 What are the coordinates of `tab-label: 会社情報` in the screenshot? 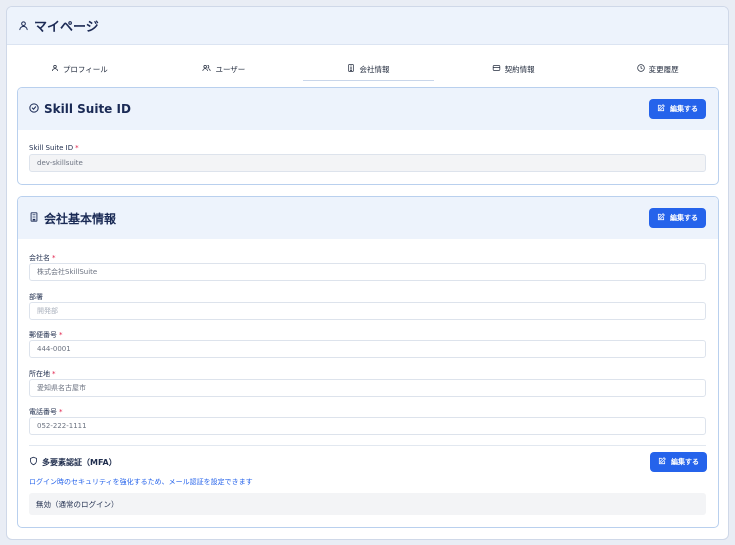 It's located at (374, 69).